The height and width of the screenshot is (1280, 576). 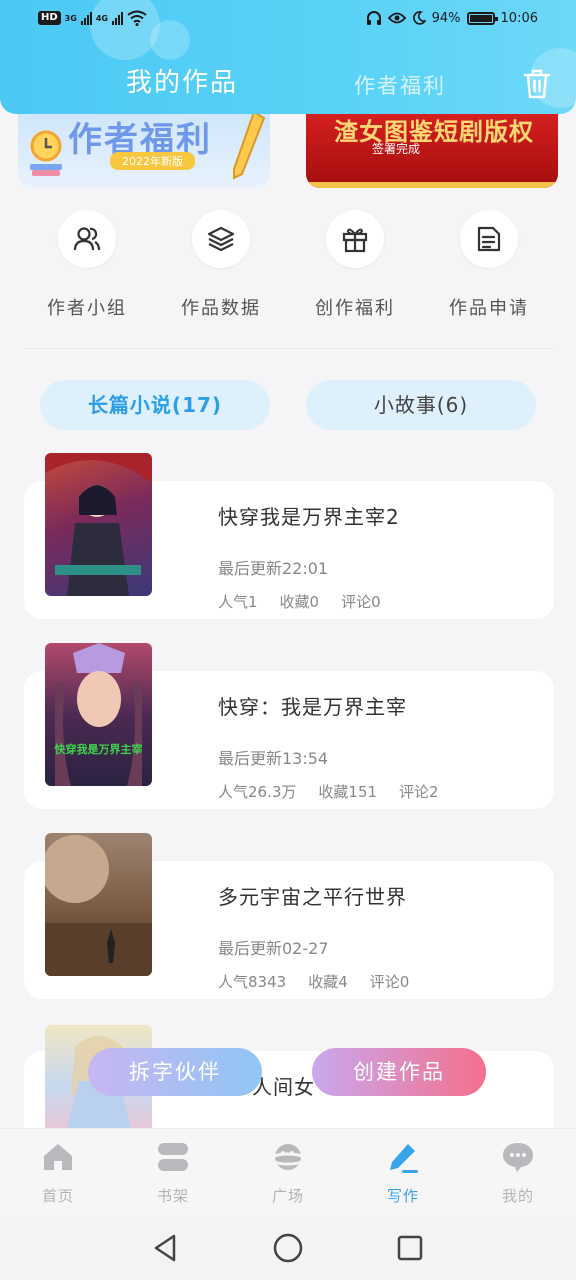 I want to click on document-icon, so click(x=489, y=239).